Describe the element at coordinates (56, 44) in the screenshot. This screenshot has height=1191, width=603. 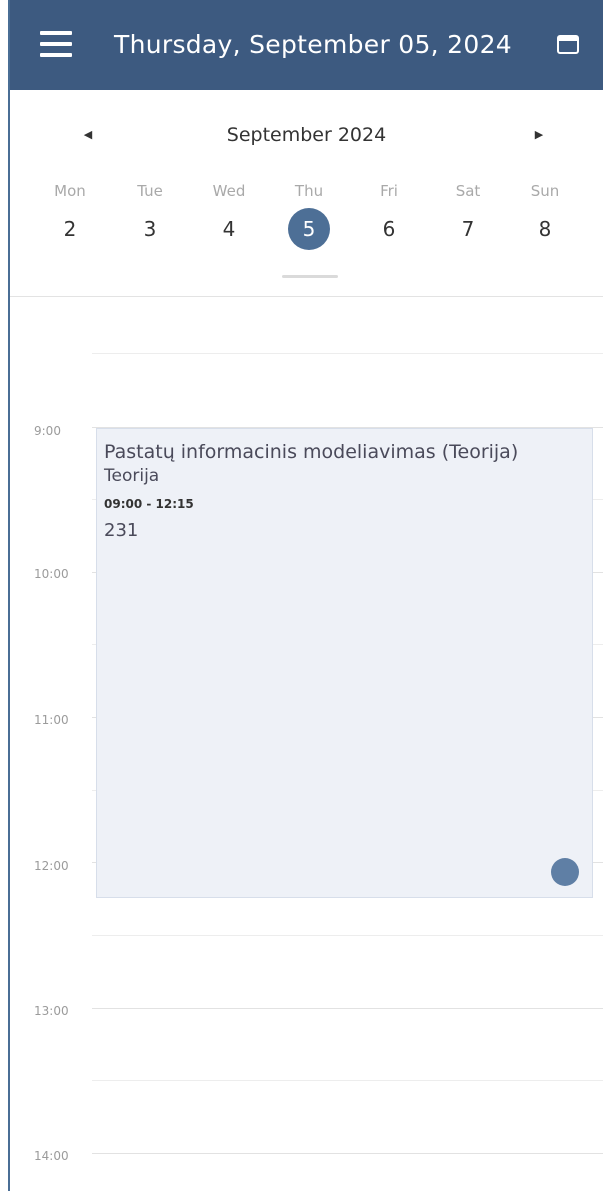
I see `hamburger-menu-icon` at that location.